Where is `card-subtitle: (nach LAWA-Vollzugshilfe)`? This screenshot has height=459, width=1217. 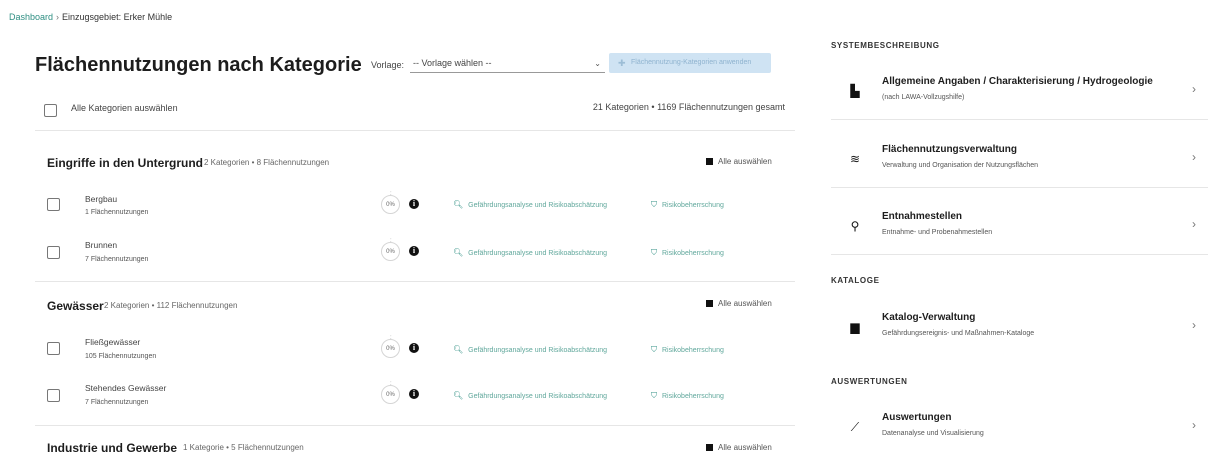 card-subtitle: (nach LAWA-Vollzugshilfe) is located at coordinates (923, 97).